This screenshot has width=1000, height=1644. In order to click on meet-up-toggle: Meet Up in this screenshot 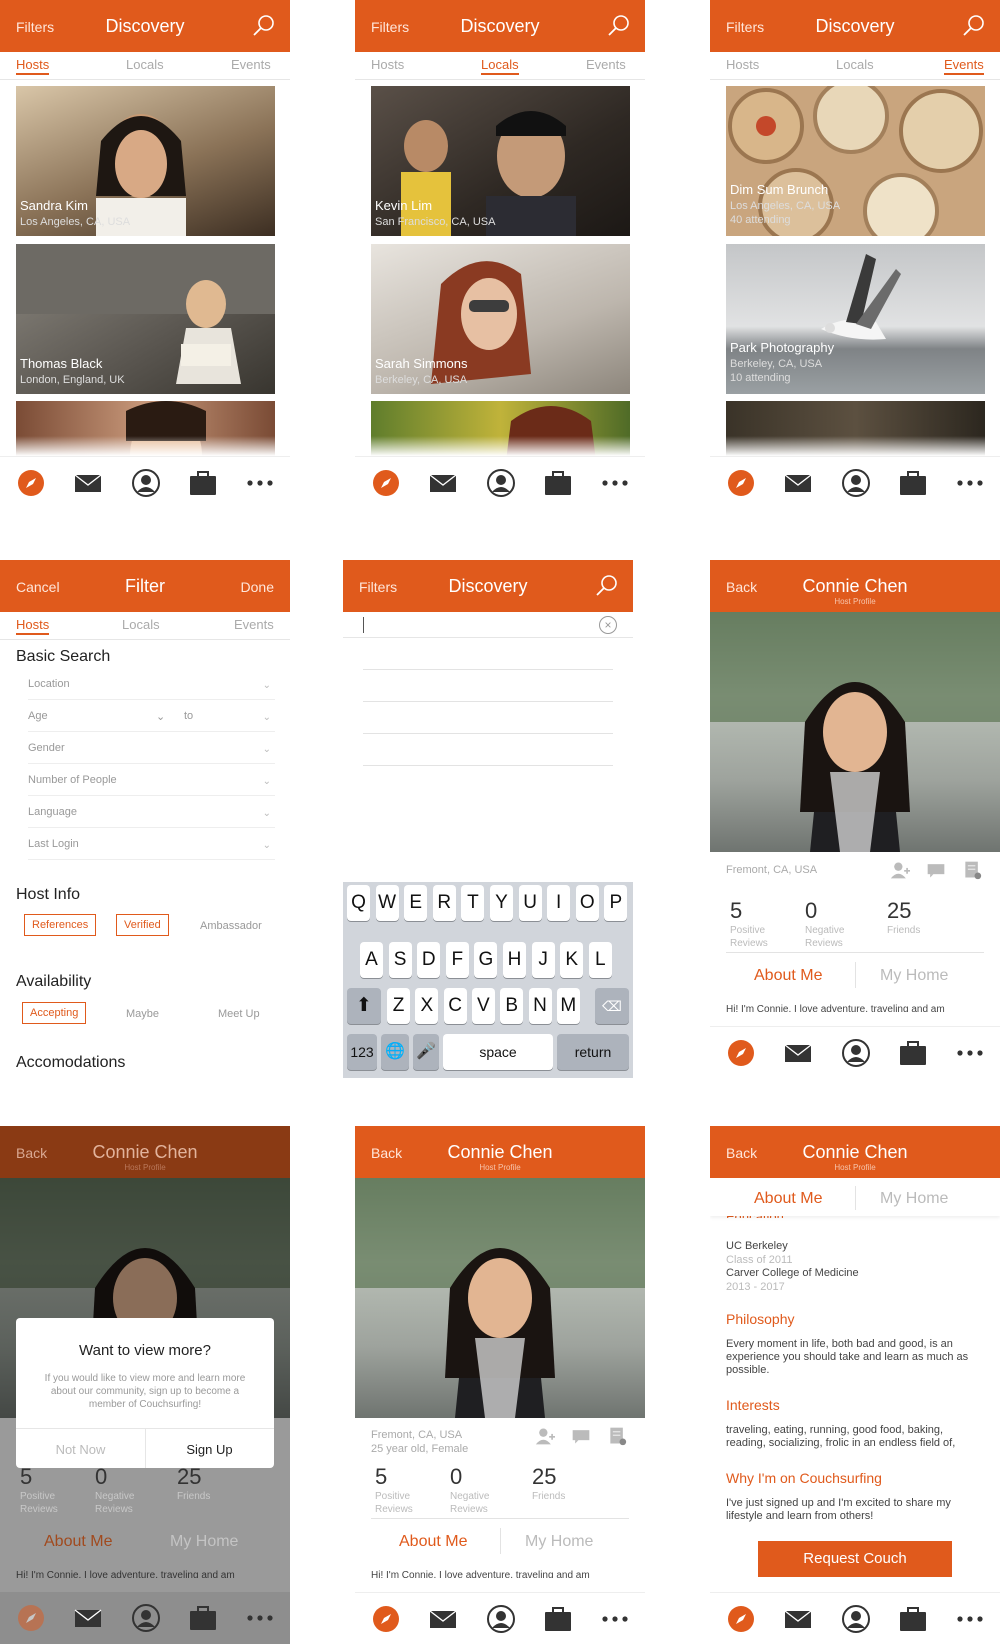, I will do `click(239, 1014)`.